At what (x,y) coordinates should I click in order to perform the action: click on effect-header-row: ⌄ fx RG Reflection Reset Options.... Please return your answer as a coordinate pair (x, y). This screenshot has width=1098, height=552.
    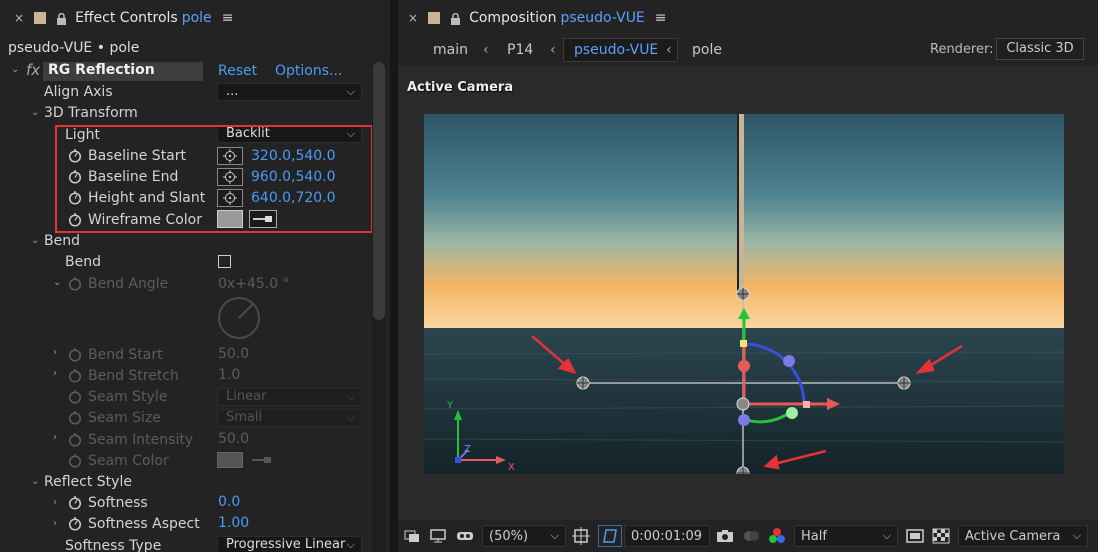
    Looking at the image, I should click on (186, 71).